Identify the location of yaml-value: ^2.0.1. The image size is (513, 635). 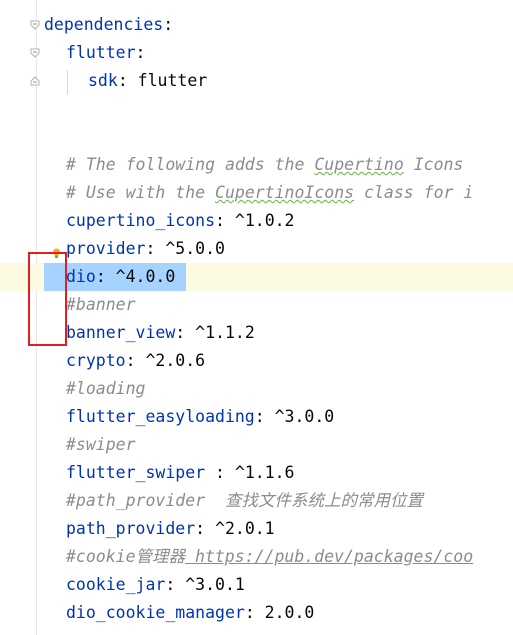
(240, 528).